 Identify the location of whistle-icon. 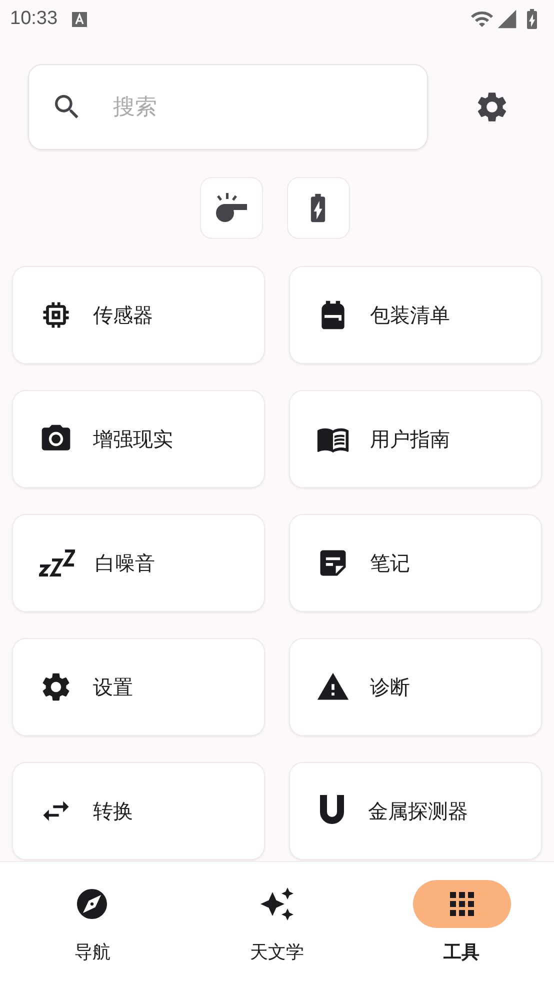
(231, 208).